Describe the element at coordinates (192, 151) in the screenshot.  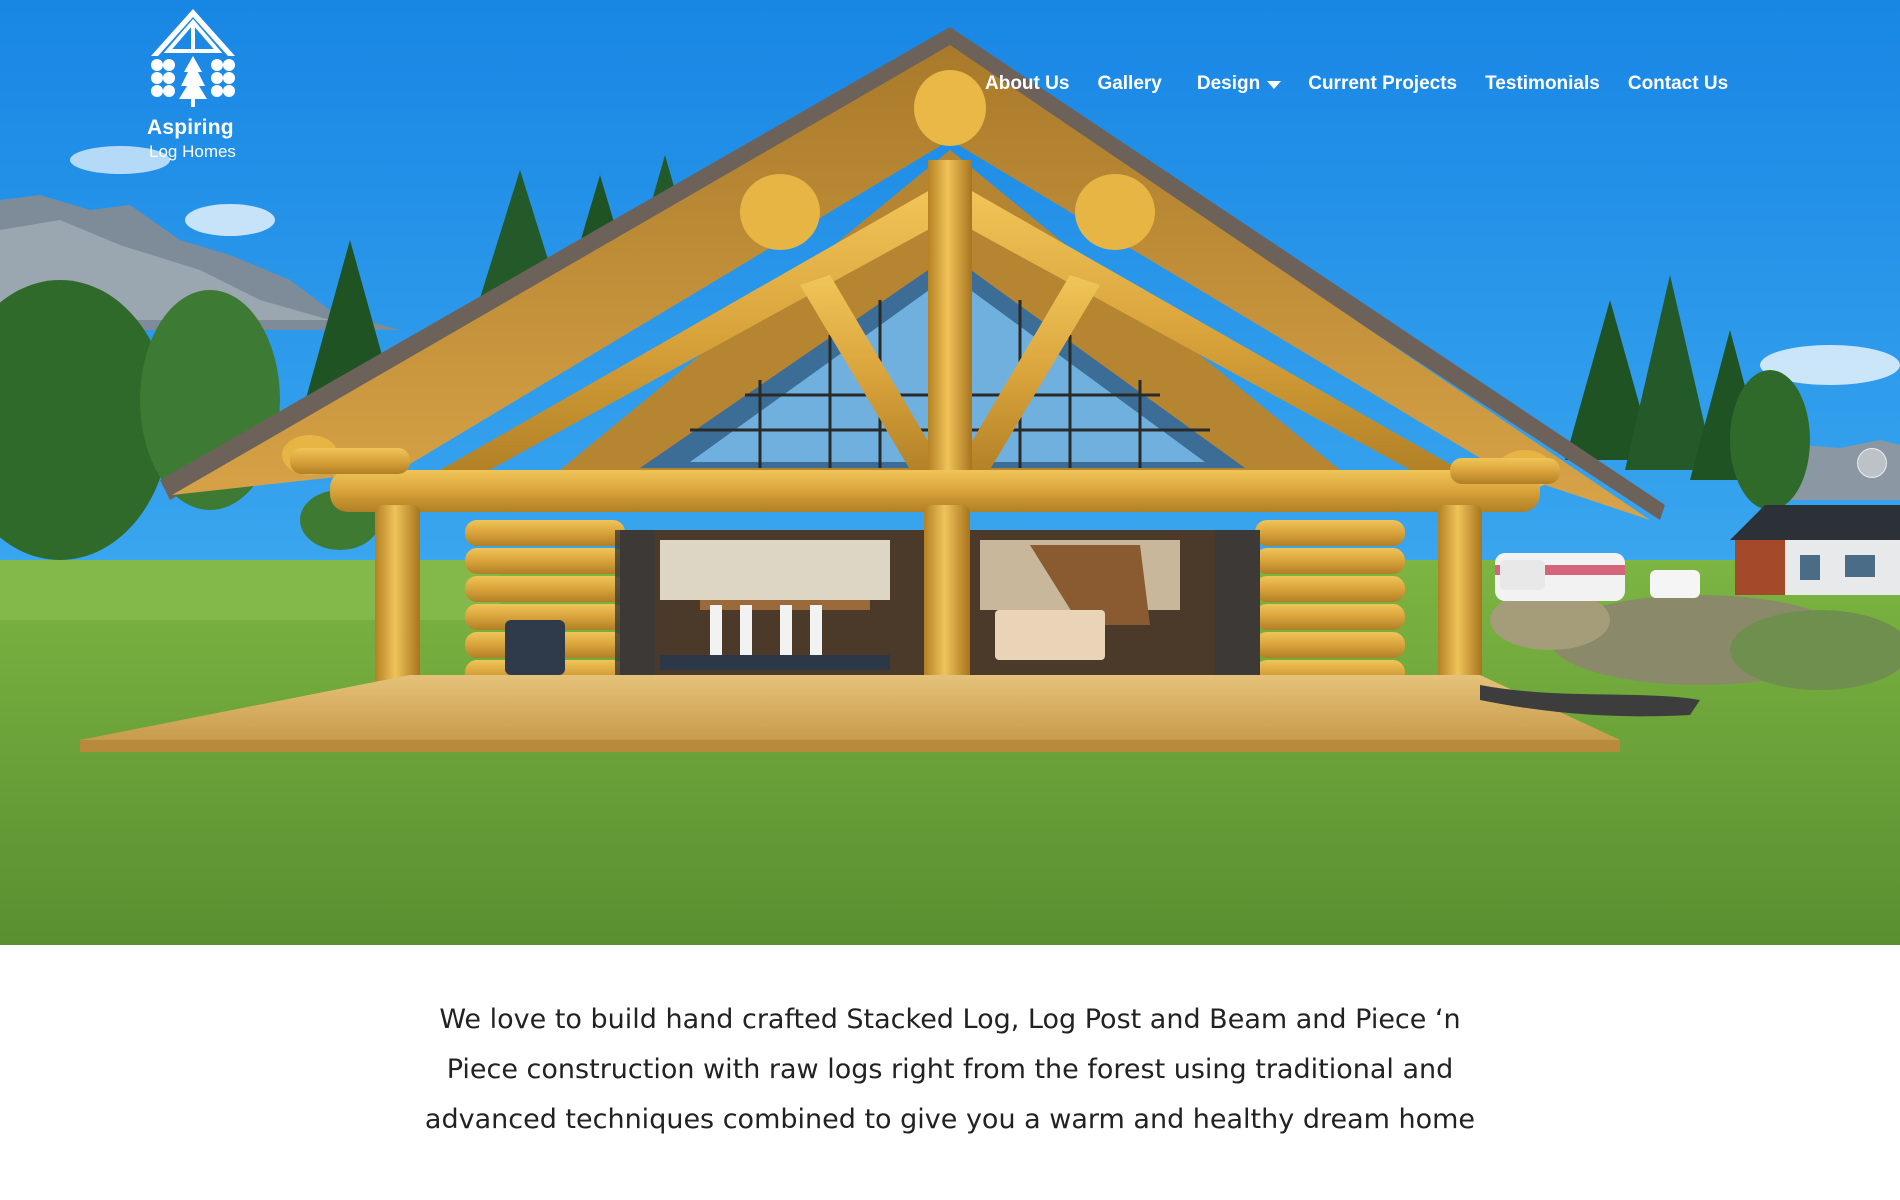
I see `logo-tagline: Log Homes` at that location.